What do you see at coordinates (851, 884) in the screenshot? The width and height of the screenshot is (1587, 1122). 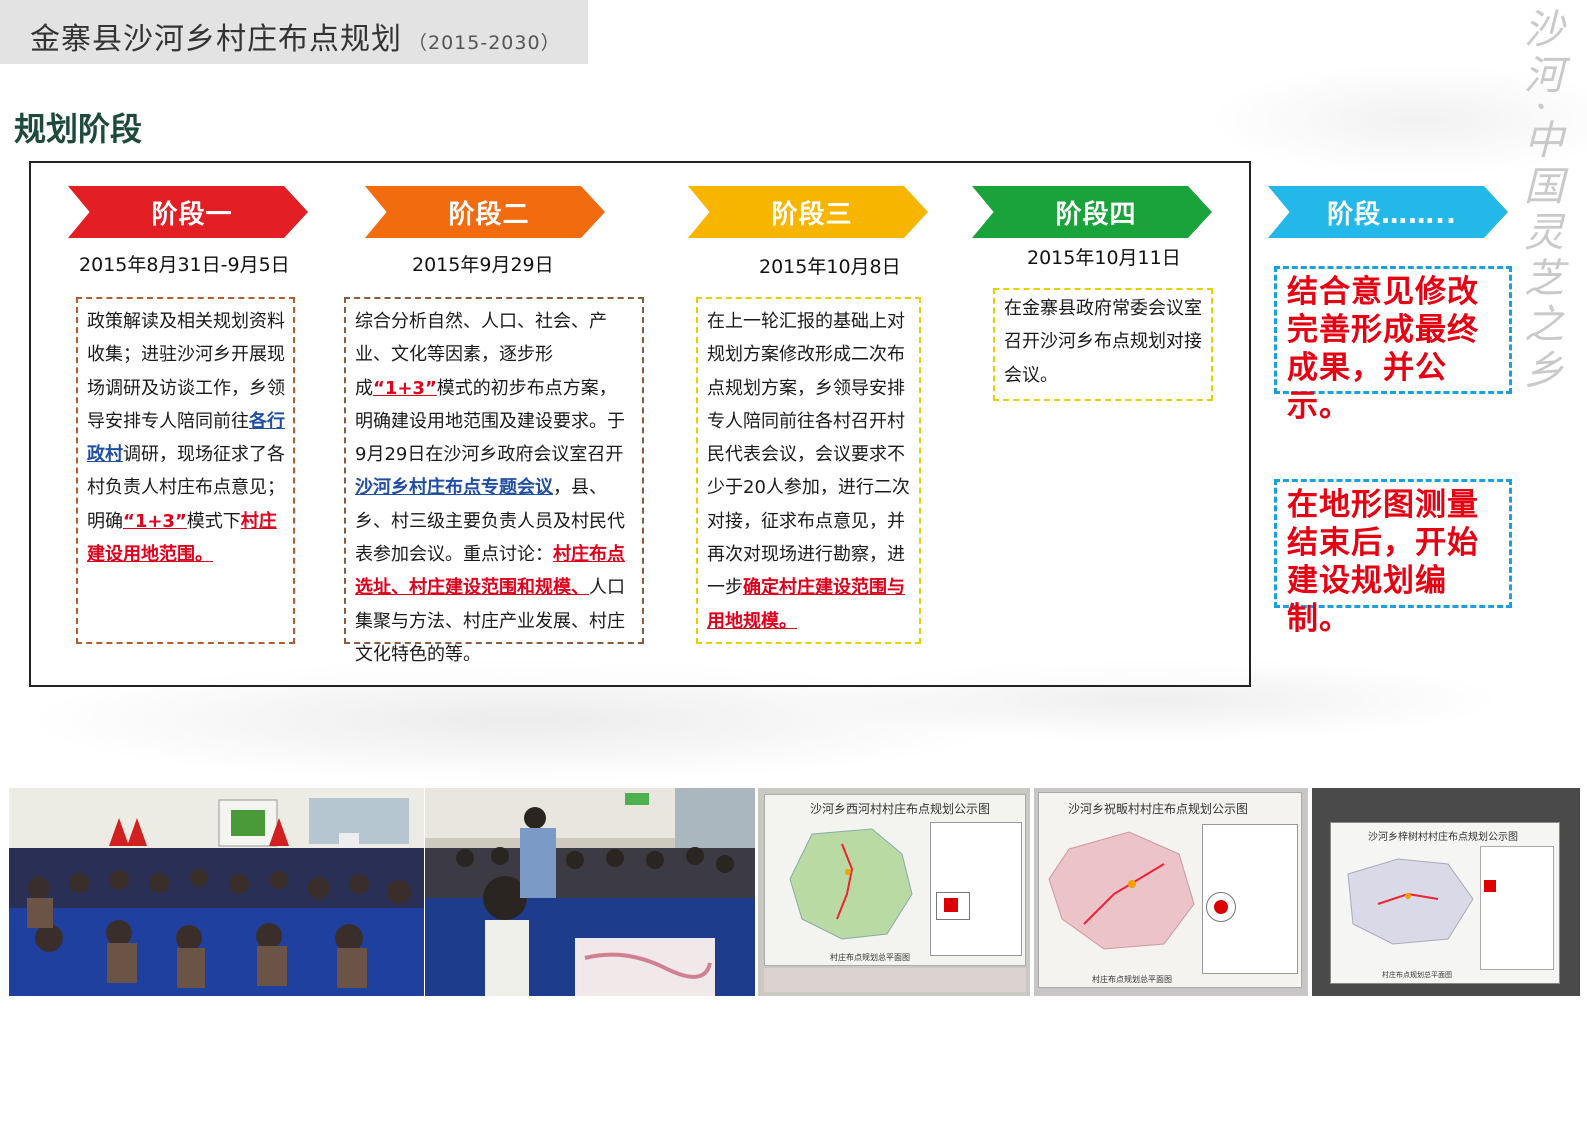 I see `village-map-xihe` at bounding box center [851, 884].